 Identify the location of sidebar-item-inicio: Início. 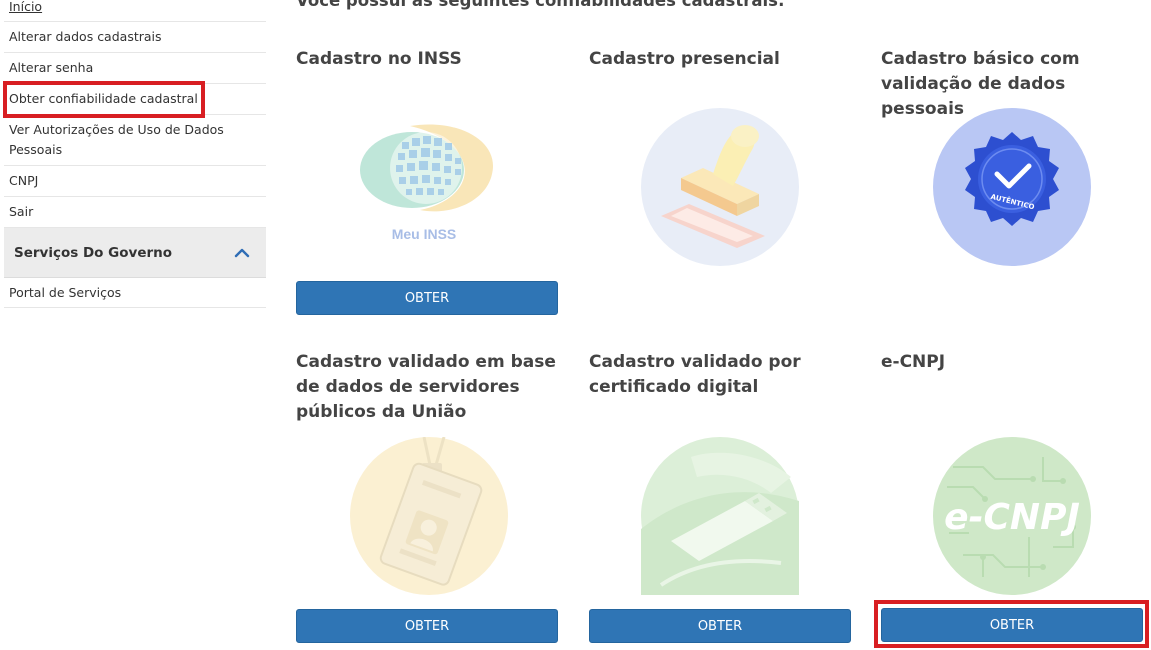
(135, 11).